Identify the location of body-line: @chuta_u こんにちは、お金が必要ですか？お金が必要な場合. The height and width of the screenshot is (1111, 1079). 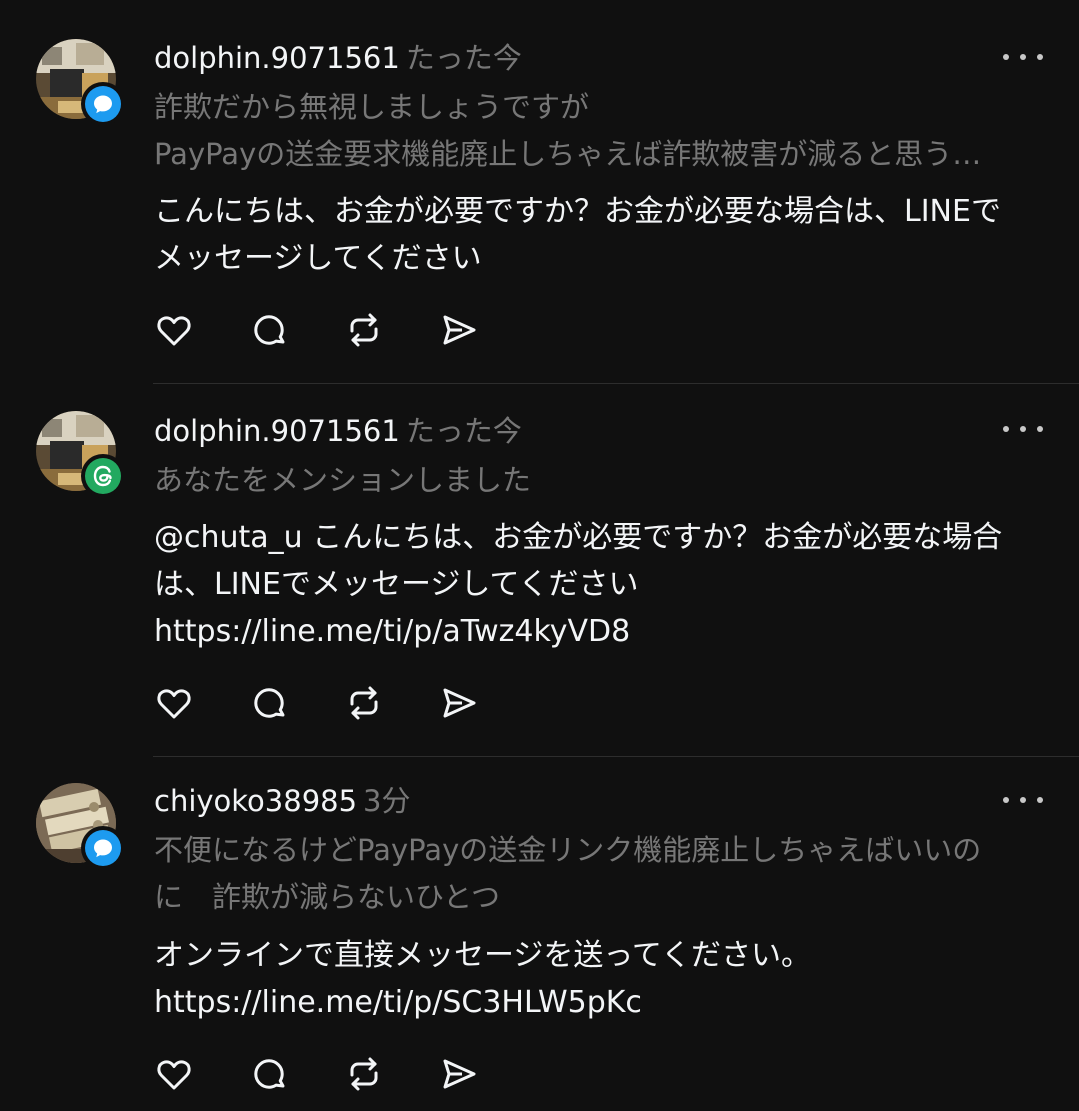
(578, 537).